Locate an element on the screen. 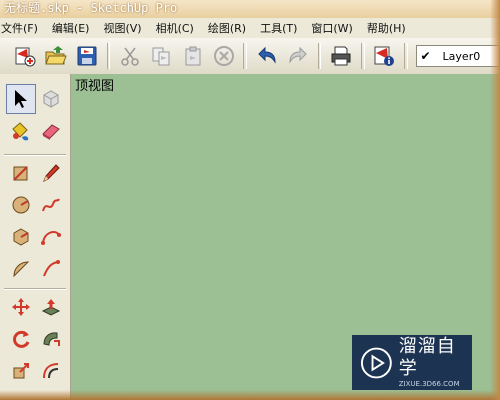  layer-visible-check: ✔ is located at coordinates (425, 56).